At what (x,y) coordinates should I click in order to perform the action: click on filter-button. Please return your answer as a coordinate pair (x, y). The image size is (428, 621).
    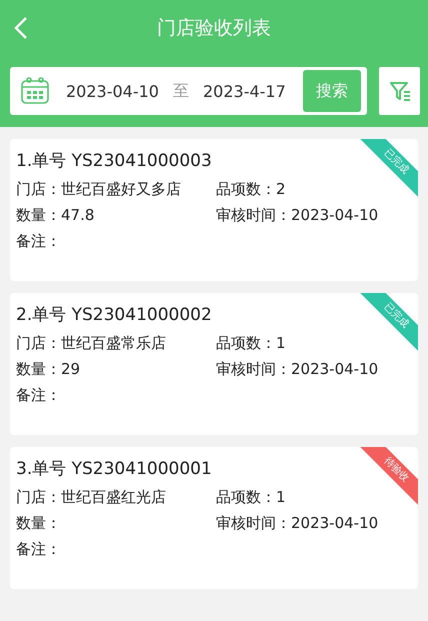
    Looking at the image, I should click on (399, 91).